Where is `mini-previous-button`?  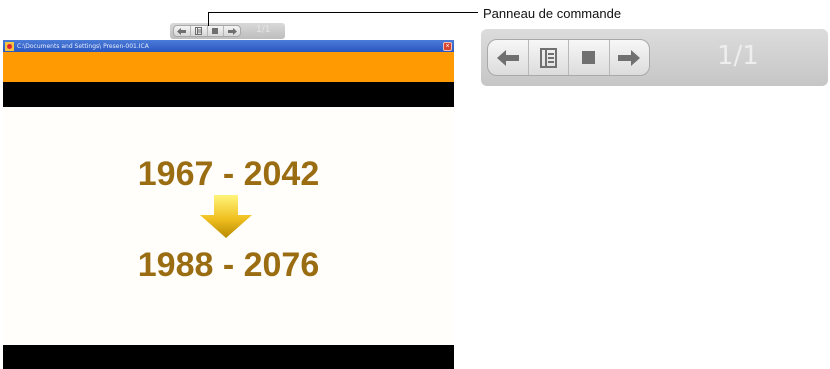
mini-previous-button is located at coordinates (182, 31).